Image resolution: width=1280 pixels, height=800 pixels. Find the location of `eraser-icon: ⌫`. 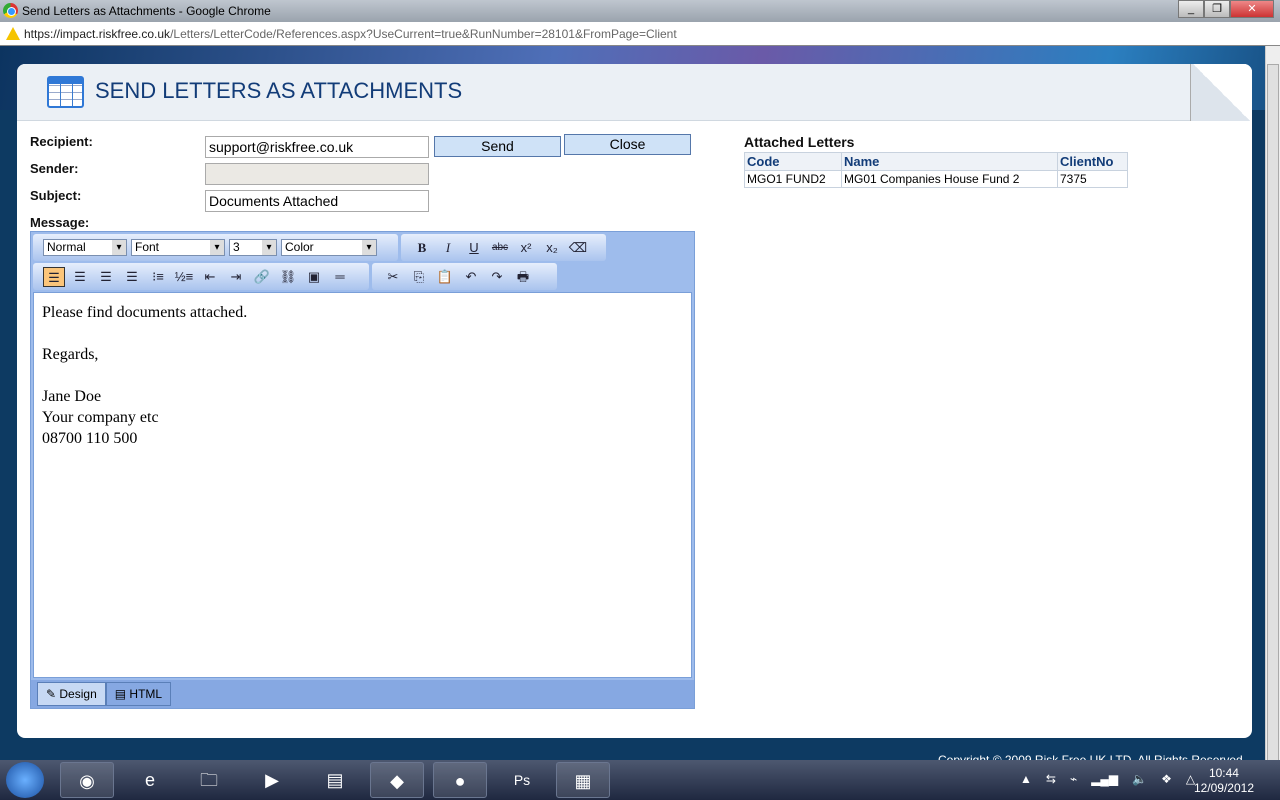

eraser-icon: ⌫ is located at coordinates (578, 248).